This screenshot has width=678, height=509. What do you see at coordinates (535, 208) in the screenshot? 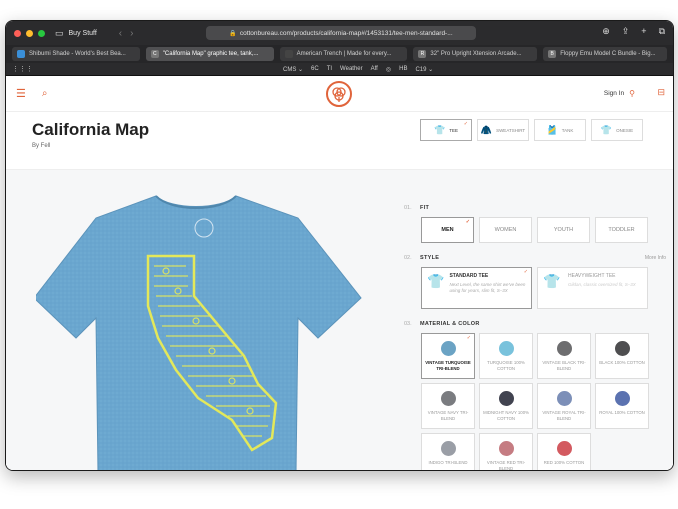
I see `fit-heading: 01. FIT` at bounding box center [535, 208].